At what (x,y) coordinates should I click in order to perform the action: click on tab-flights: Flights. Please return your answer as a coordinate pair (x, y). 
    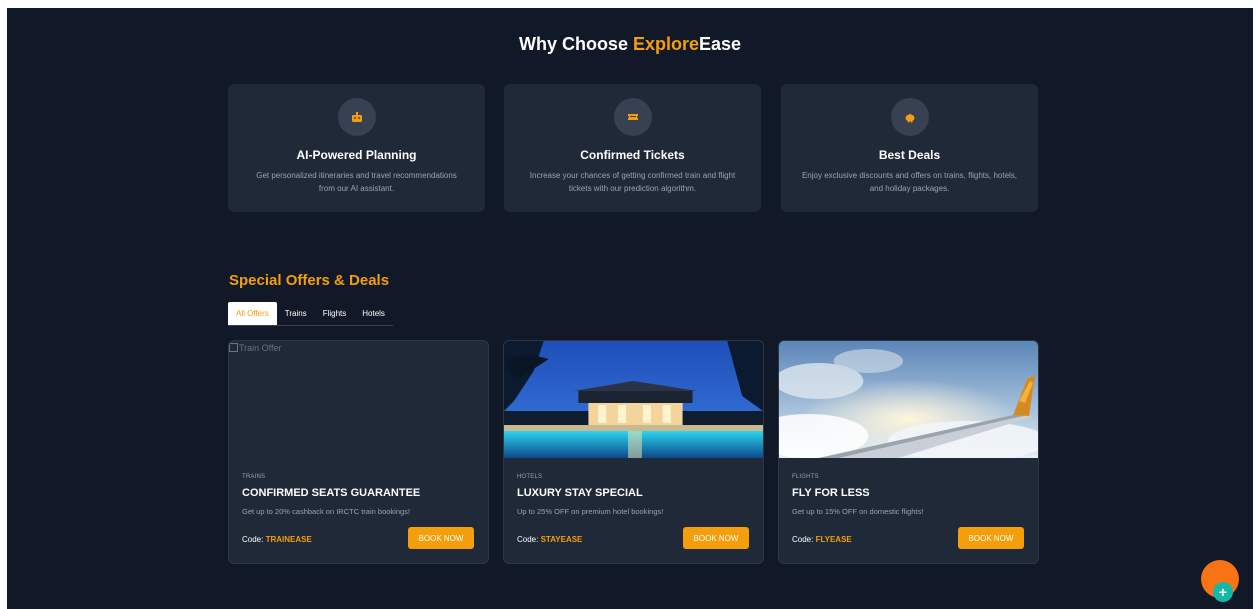
    Looking at the image, I should click on (335, 313).